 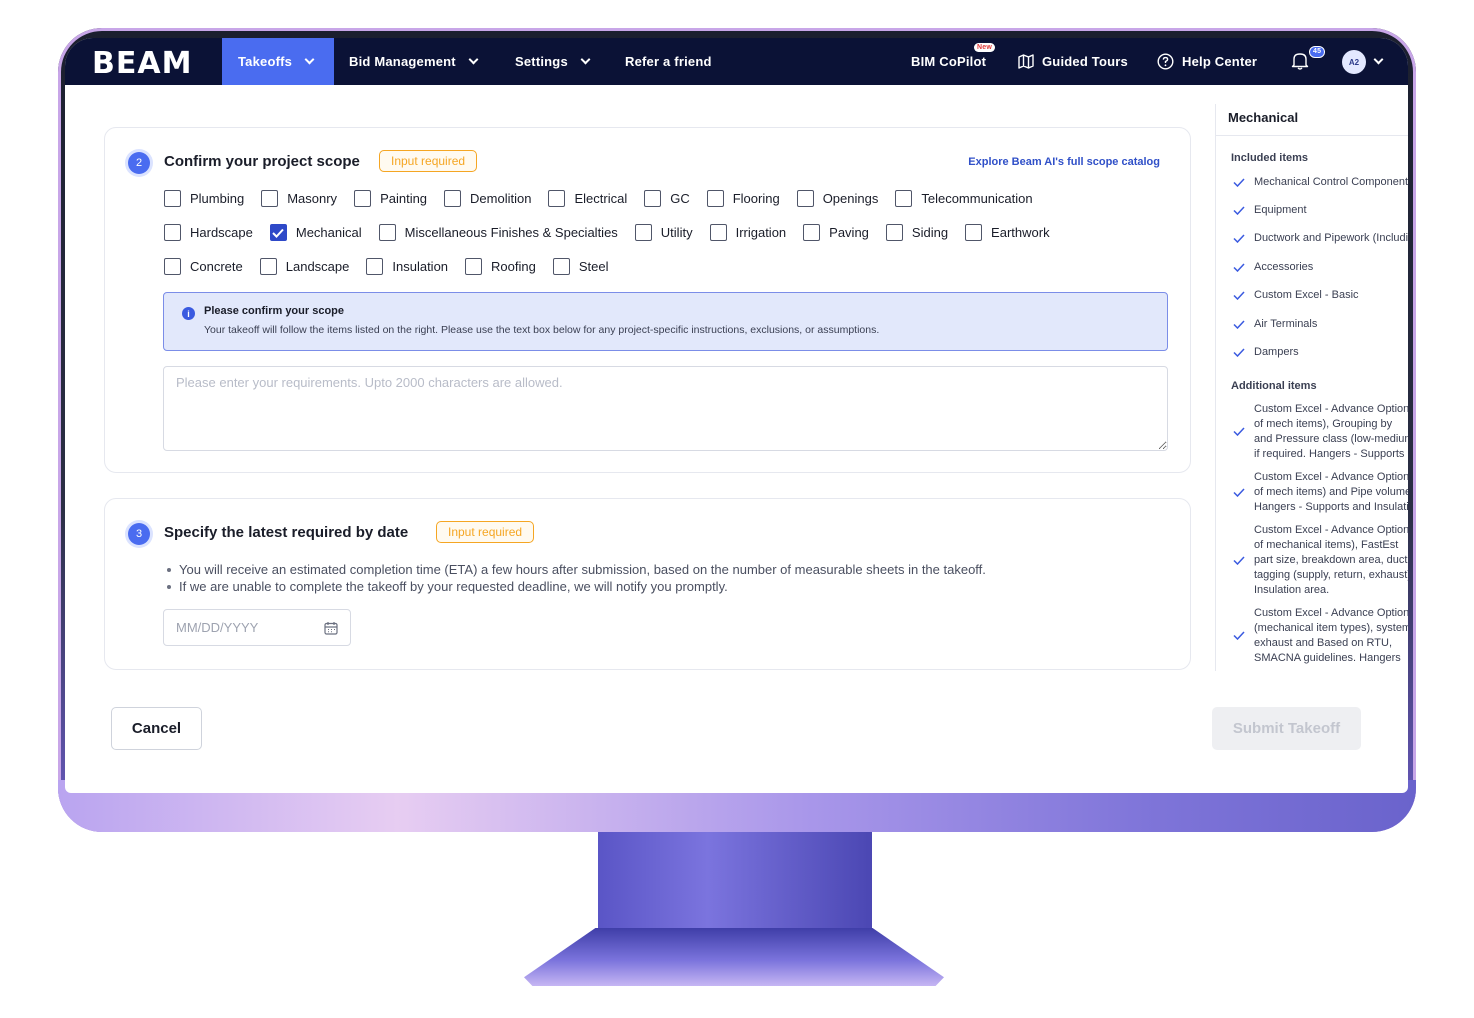 What do you see at coordinates (1284, 267) in the screenshot?
I see `included-item-label: Accessories` at bounding box center [1284, 267].